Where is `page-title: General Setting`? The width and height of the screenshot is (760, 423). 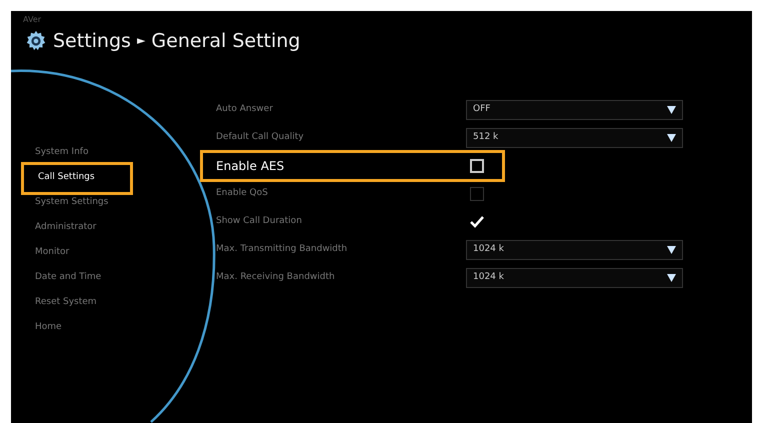 page-title: General Setting is located at coordinates (225, 41).